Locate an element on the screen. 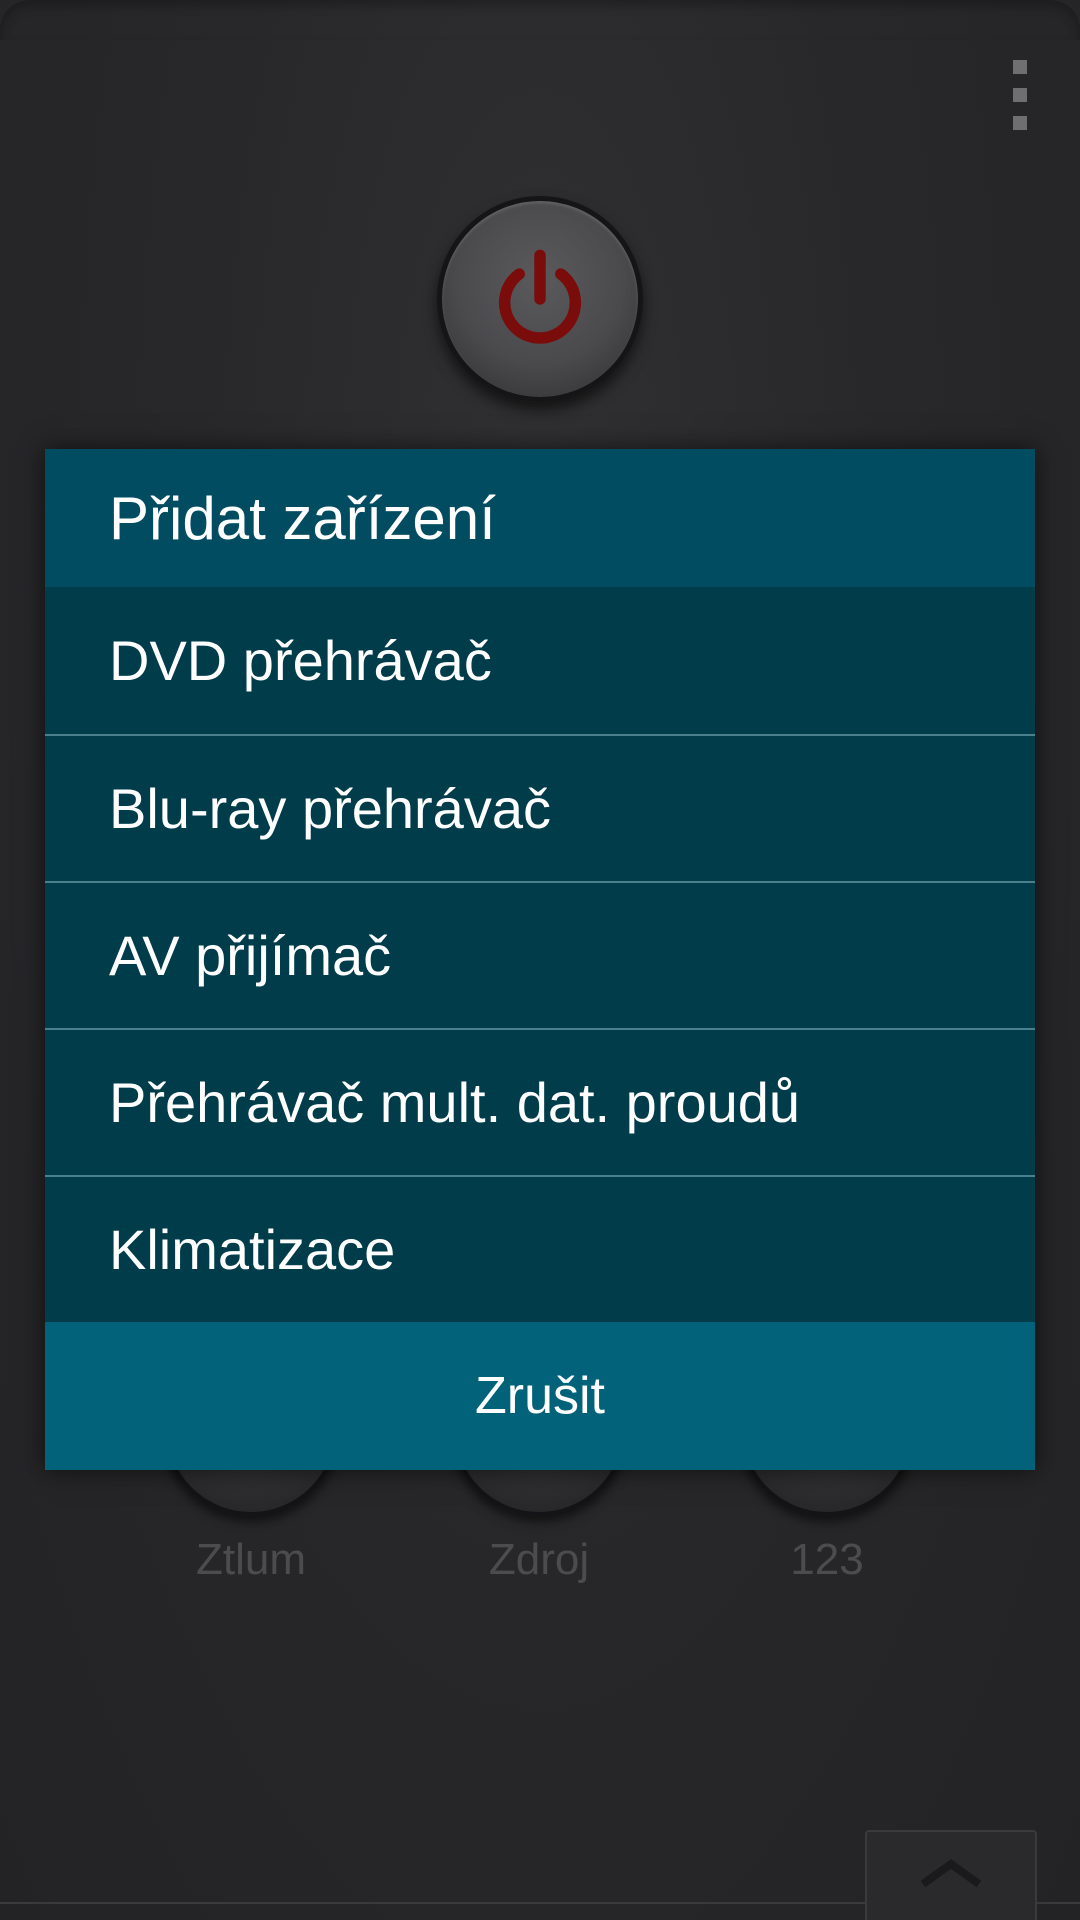 This screenshot has width=1080, height=1920. power-icon is located at coordinates (540, 296).